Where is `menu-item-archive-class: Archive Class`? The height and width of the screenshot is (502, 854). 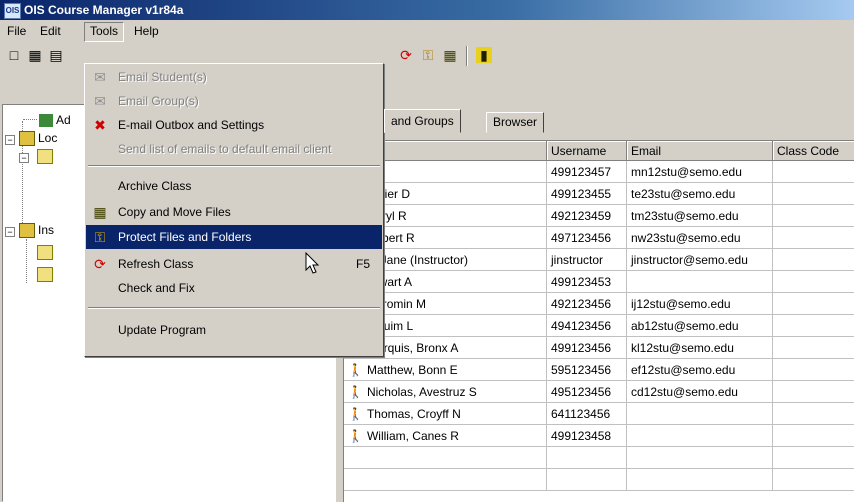
menu-item-archive-class: Archive Class is located at coordinates (234, 186).